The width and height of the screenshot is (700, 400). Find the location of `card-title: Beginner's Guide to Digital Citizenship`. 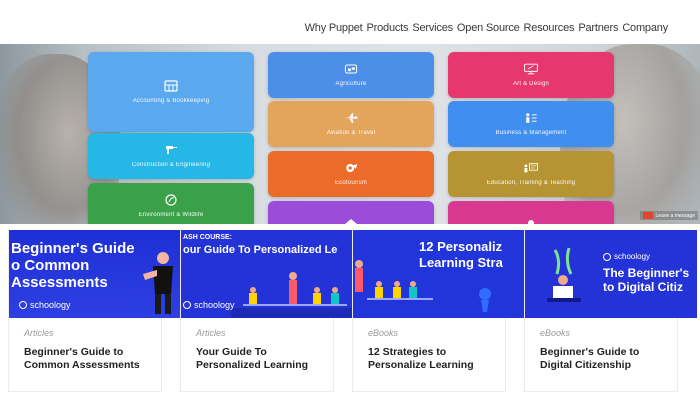

card-title: Beginner's Guide to Digital Citizenship is located at coordinates (605, 359).